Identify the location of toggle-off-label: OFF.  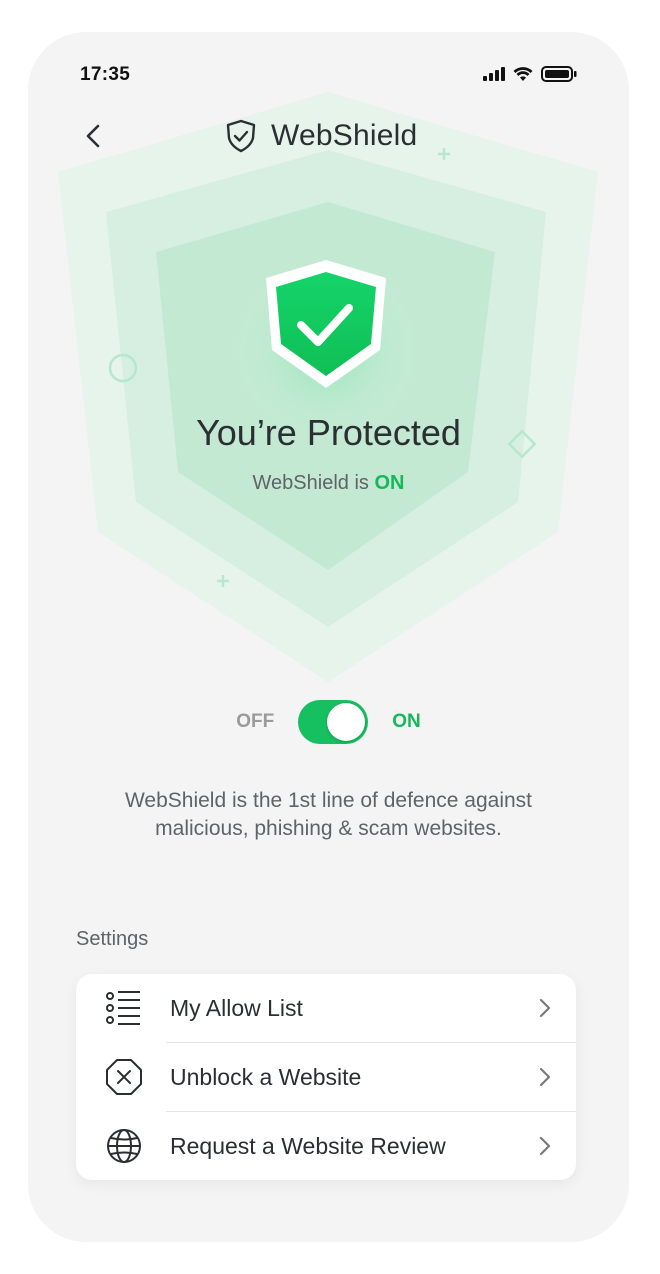
(255, 721).